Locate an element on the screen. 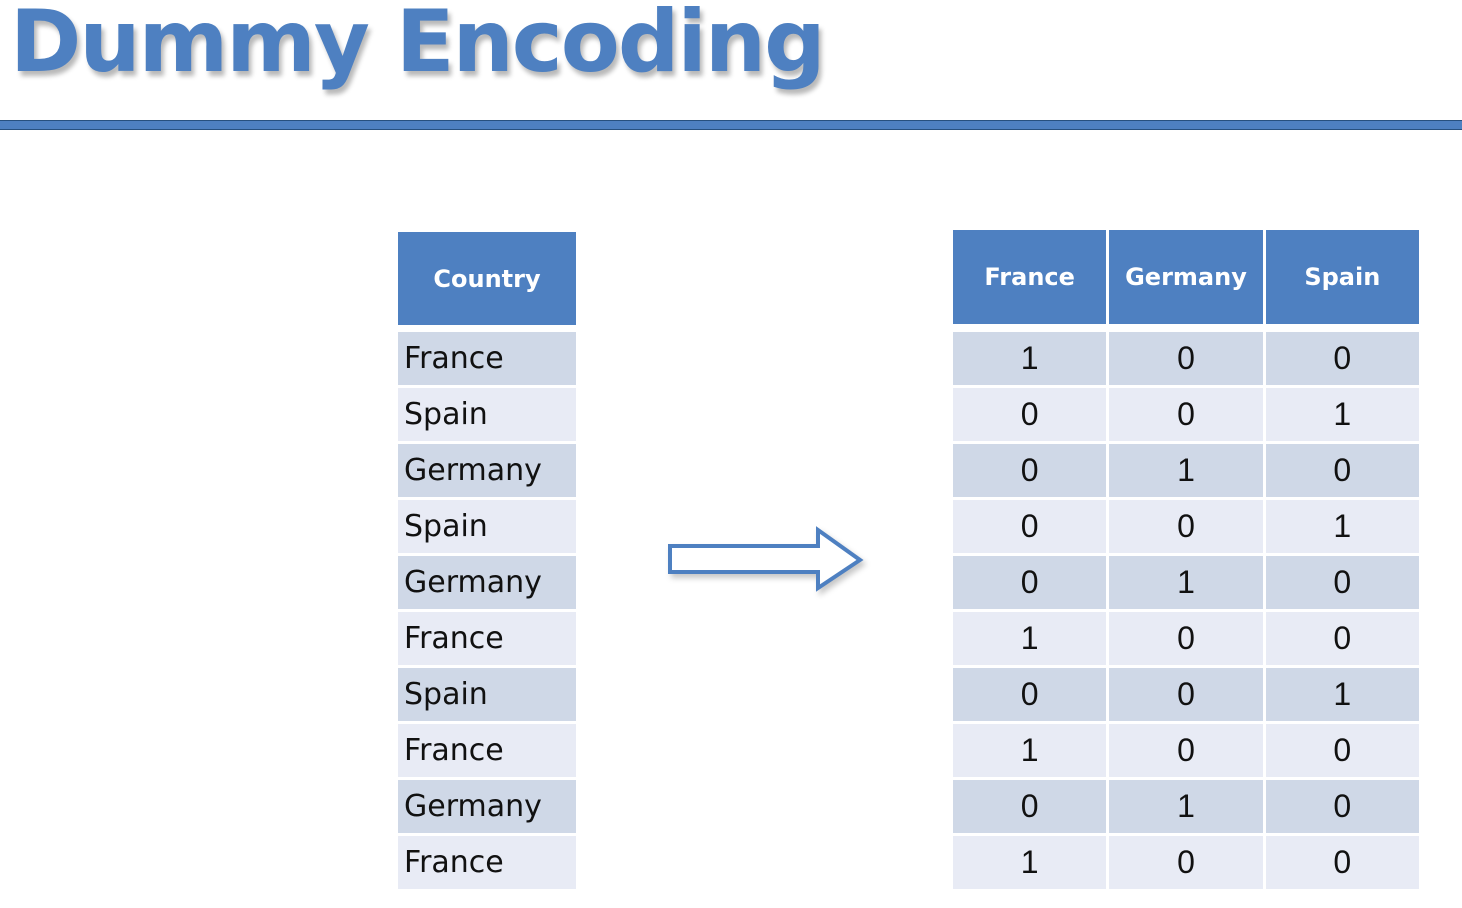 The width and height of the screenshot is (1462, 908). title-divider is located at coordinates (731, 125).